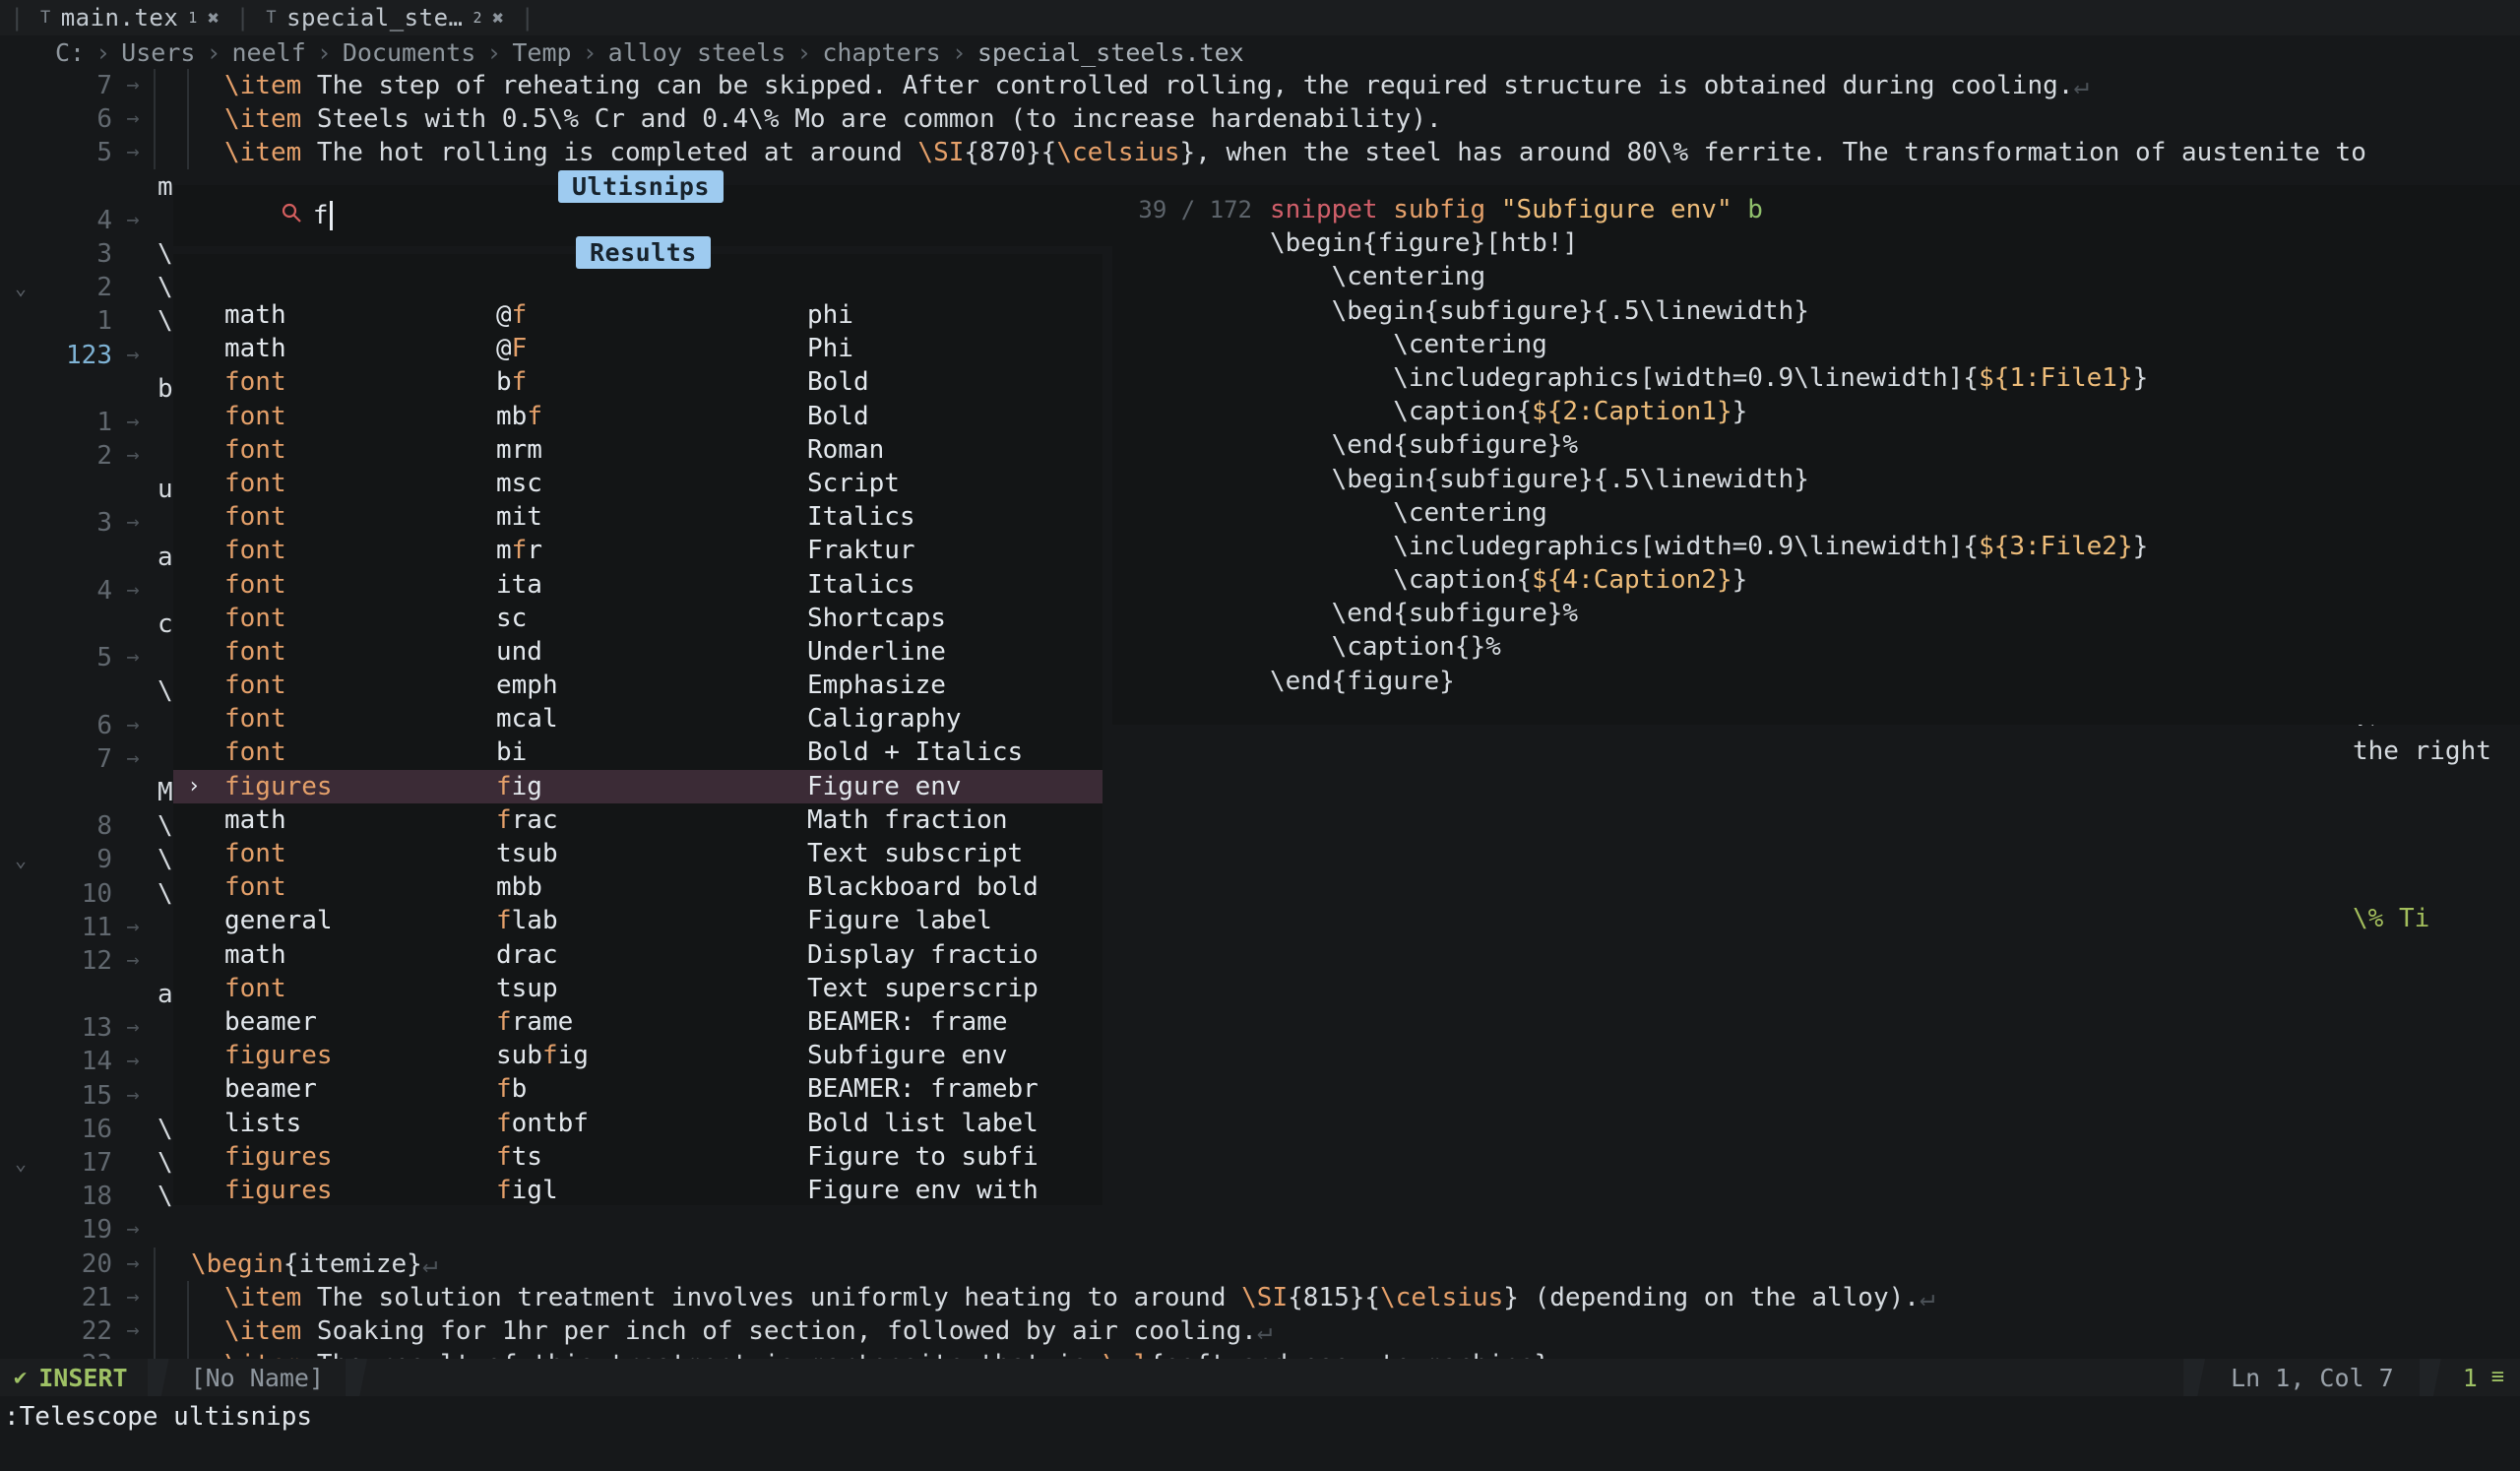  I want to click on breadcrumb-item: Temp, so click(541, 52).